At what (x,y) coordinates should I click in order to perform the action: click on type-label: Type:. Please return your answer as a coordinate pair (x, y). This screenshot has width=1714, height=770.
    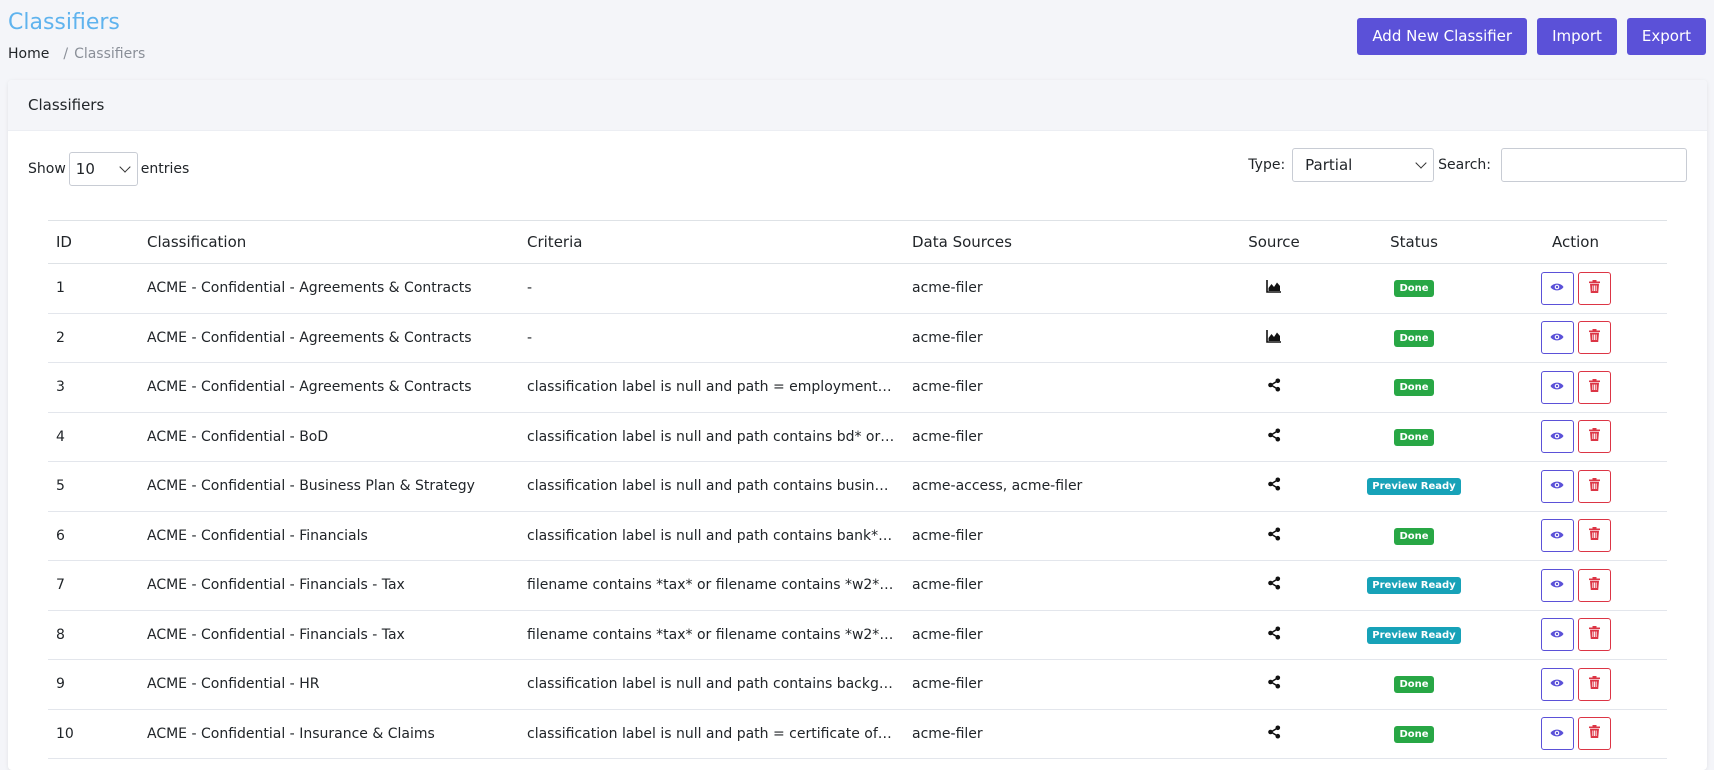
    Looking at the image, I should click on (1267, 165).